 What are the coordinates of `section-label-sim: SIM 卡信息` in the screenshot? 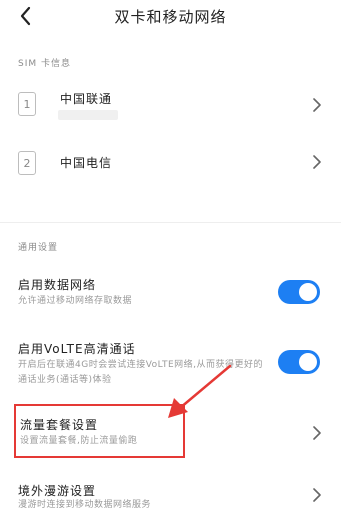 It's located at (44, 64).